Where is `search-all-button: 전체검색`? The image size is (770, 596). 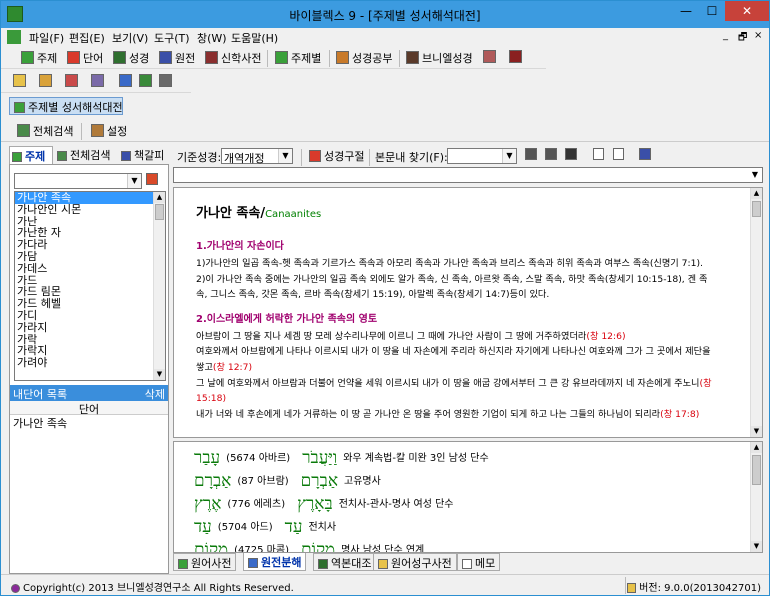 search-all-button: 전체검색 is located at coordinates (45, 131).